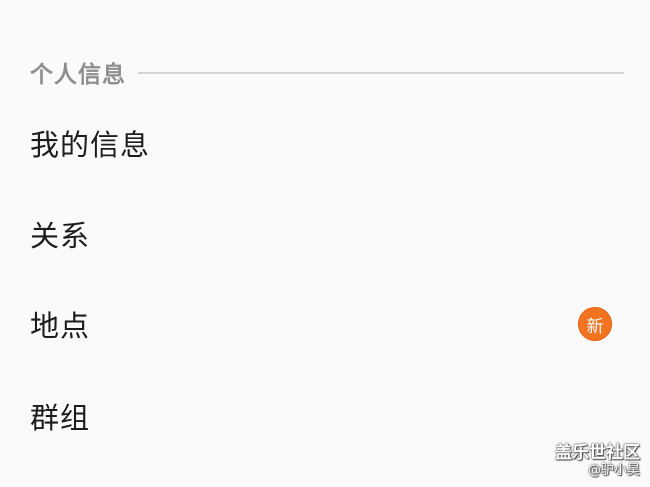 This screenshot has height=487, width=650. What do you see at coordinates (595, 324) in the screenshot?
I see `new-badge: 新` at bounding box center [595, 324].